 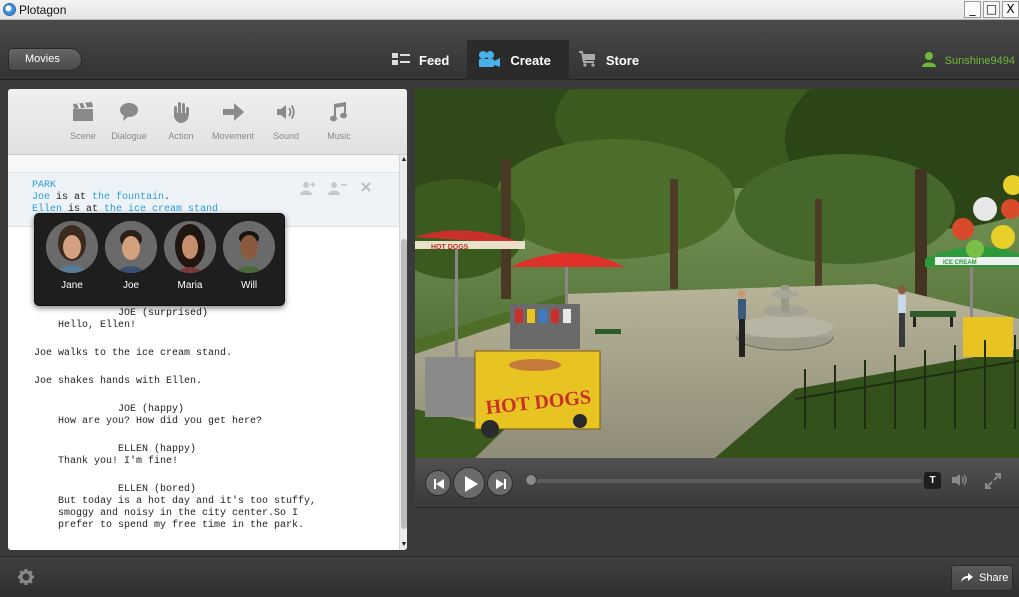 I want to click on scene-place-1: the fountain, so click(x=128, y=197).